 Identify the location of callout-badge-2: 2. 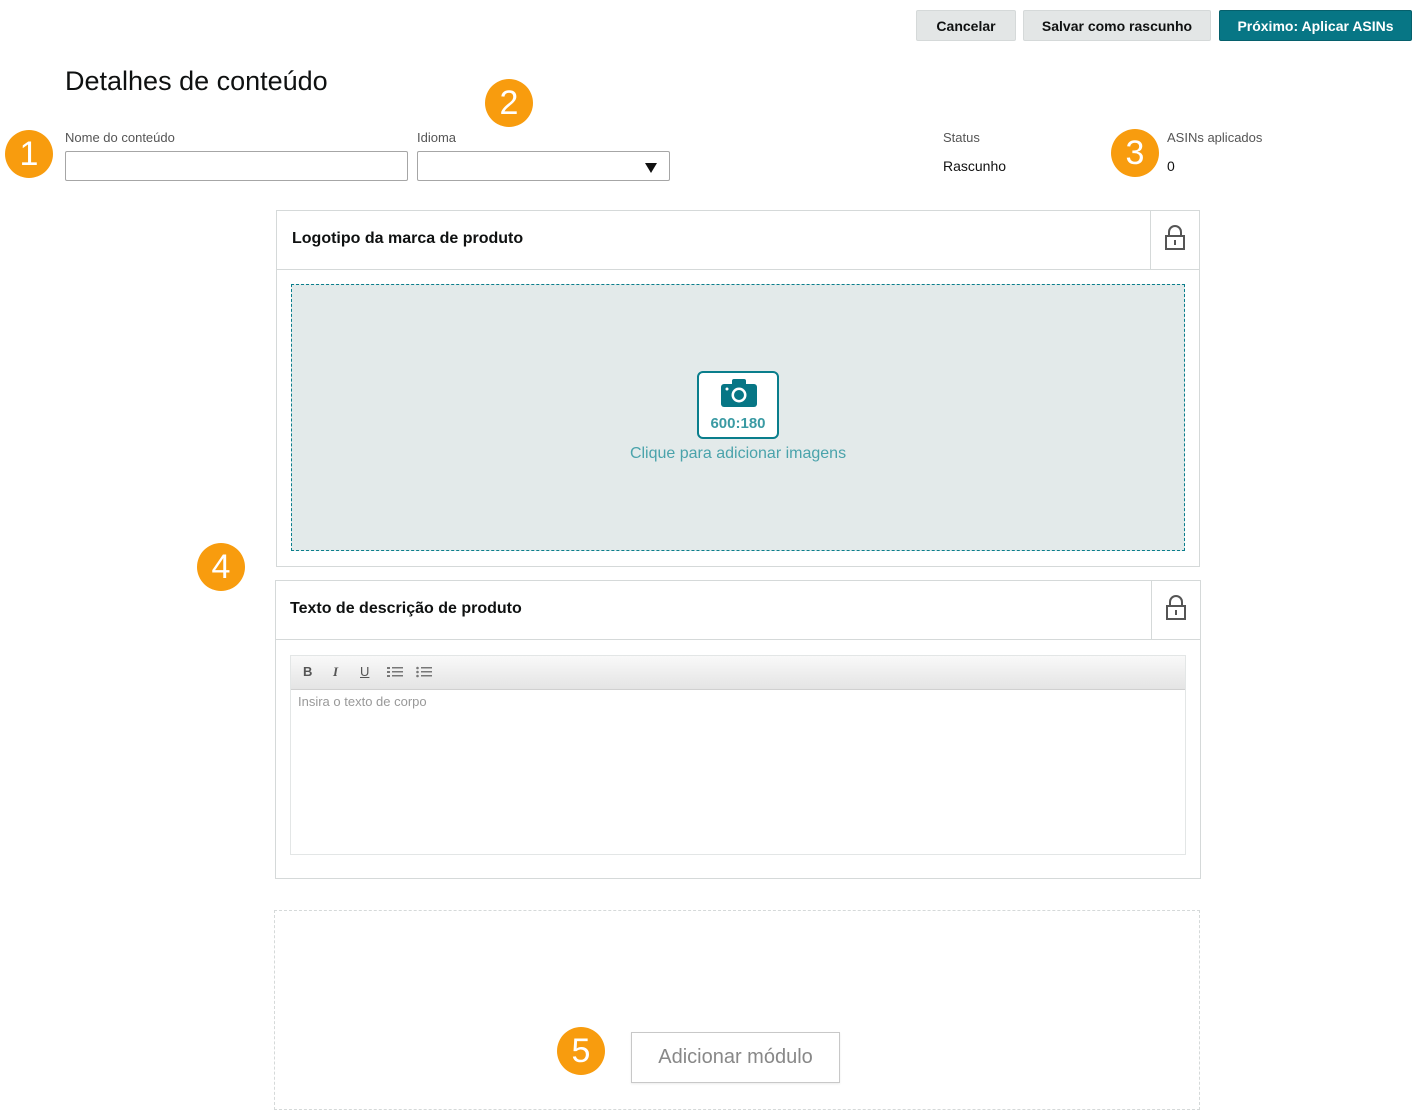
(509, 103).